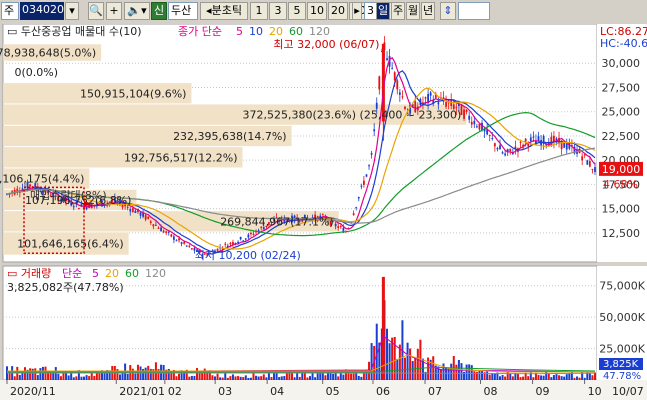 The width and height of the screenshot is (647, 400). Describe the element at coordinates (159, 11) in the screenshot. I see `new-button: 신` at that location.